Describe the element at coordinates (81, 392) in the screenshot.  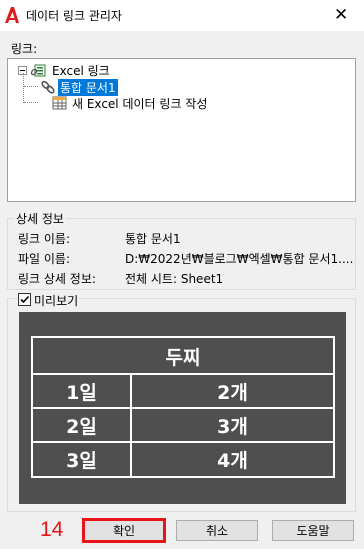
I see `table-cell: 1일` at that location.